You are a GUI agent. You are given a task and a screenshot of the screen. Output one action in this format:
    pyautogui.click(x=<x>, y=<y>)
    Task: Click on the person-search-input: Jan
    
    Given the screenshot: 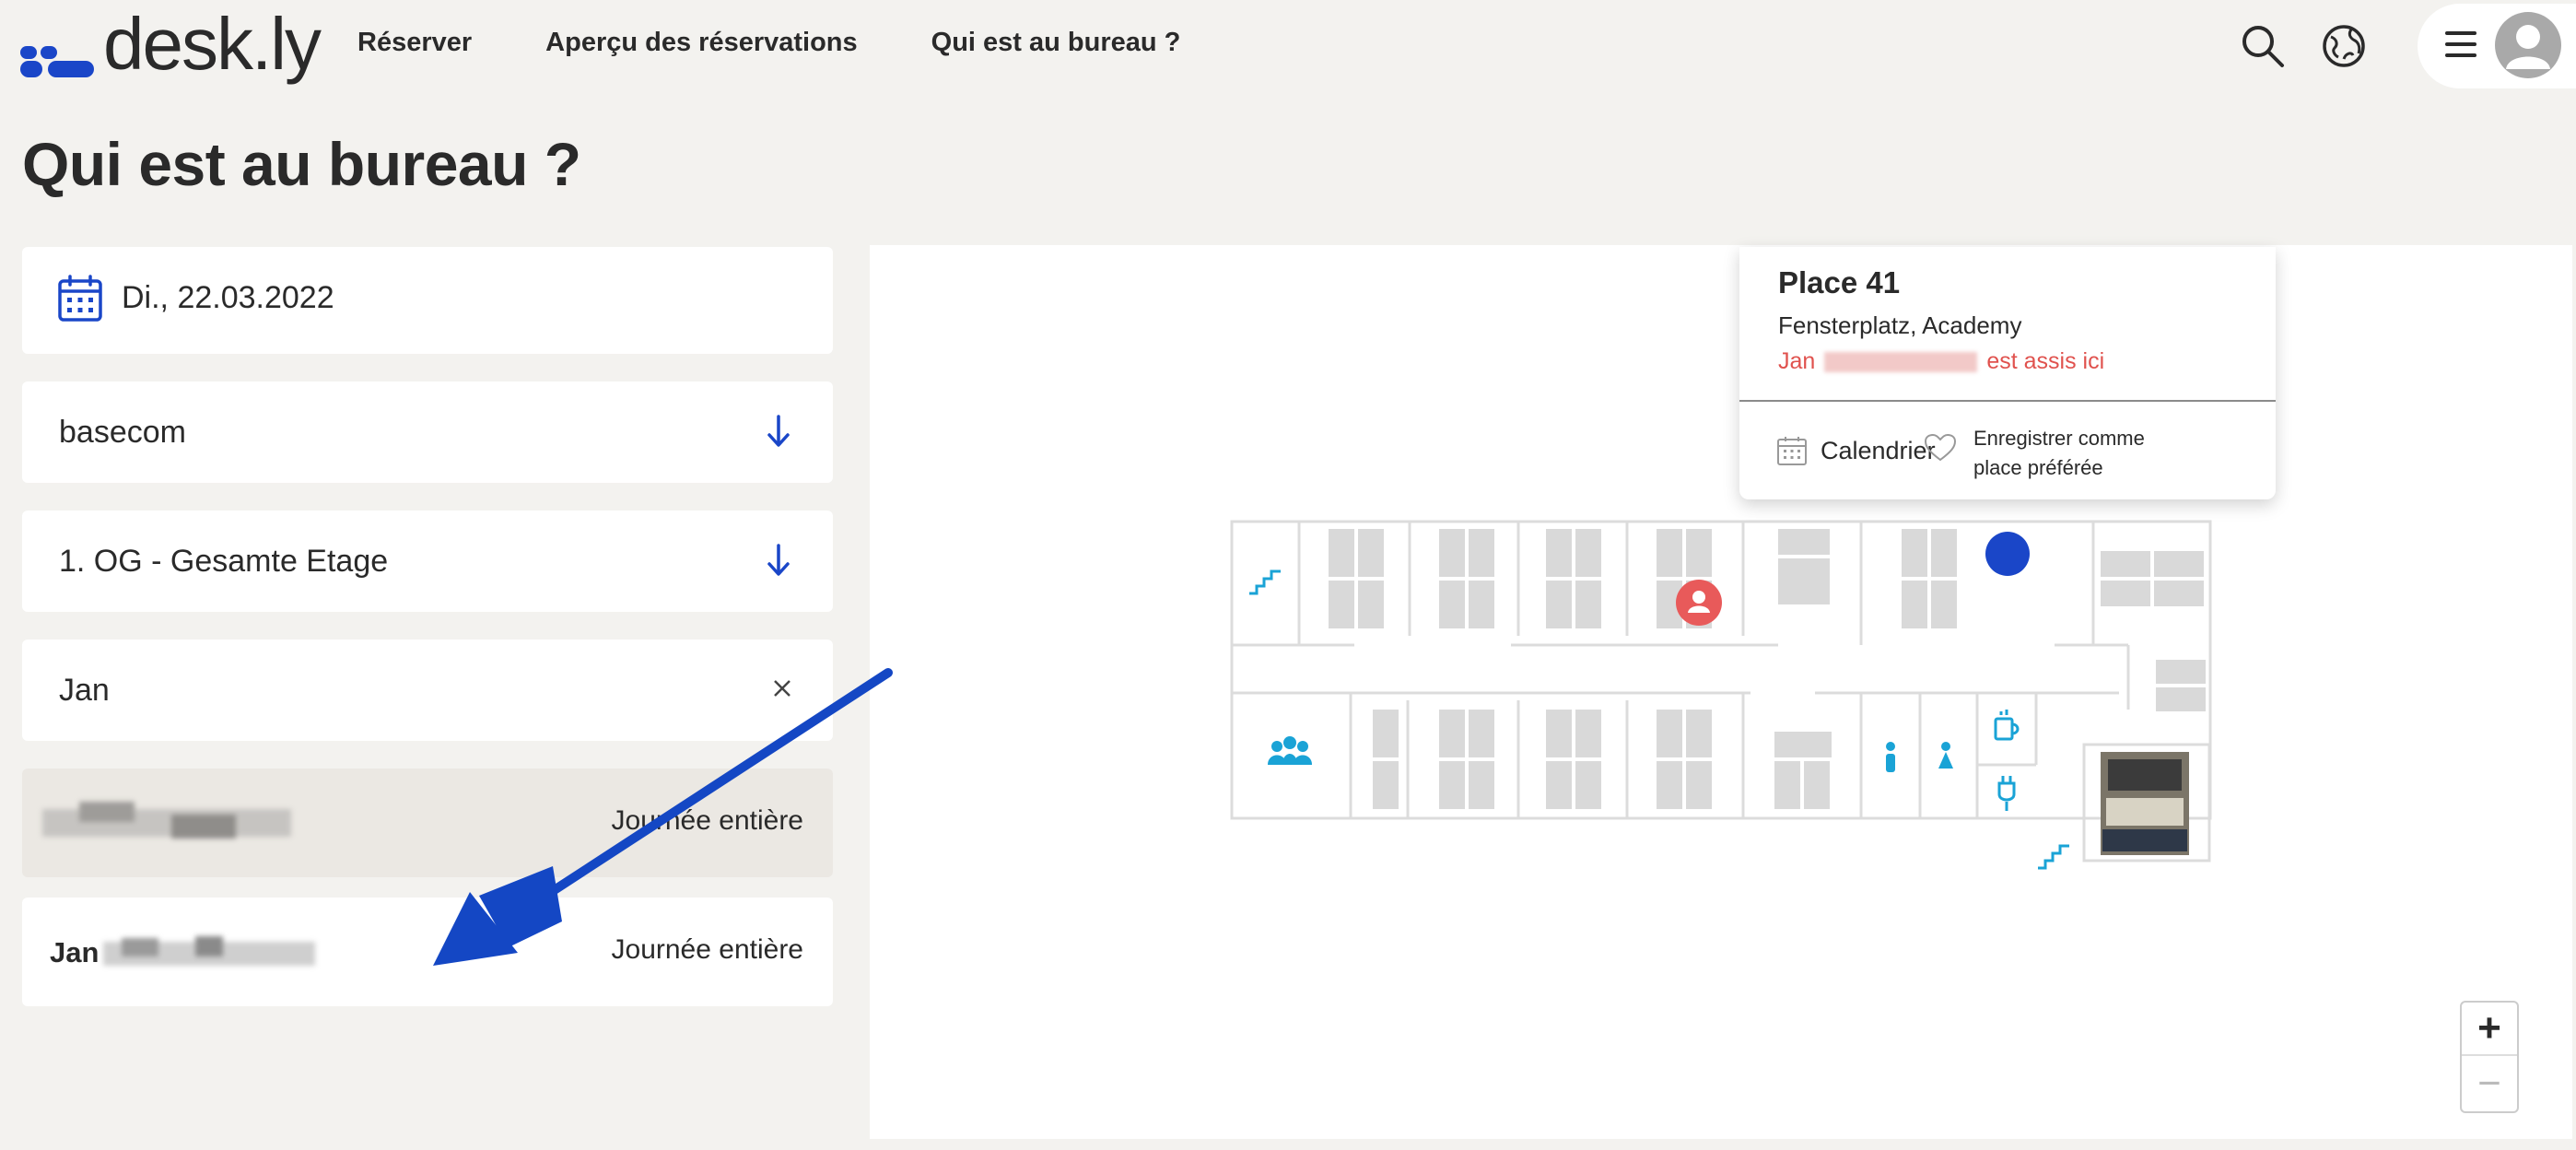 What is the action you would take?
    pyautogui.click(x=84, y=691)
    